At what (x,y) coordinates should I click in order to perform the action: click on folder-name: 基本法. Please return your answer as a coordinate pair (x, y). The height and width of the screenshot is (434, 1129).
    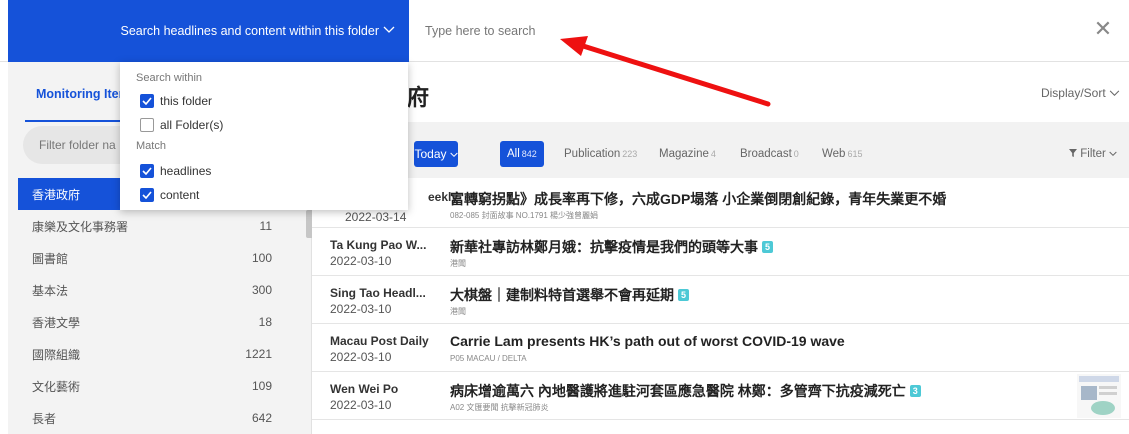
    Looking at the image, I should click on (50, 290).